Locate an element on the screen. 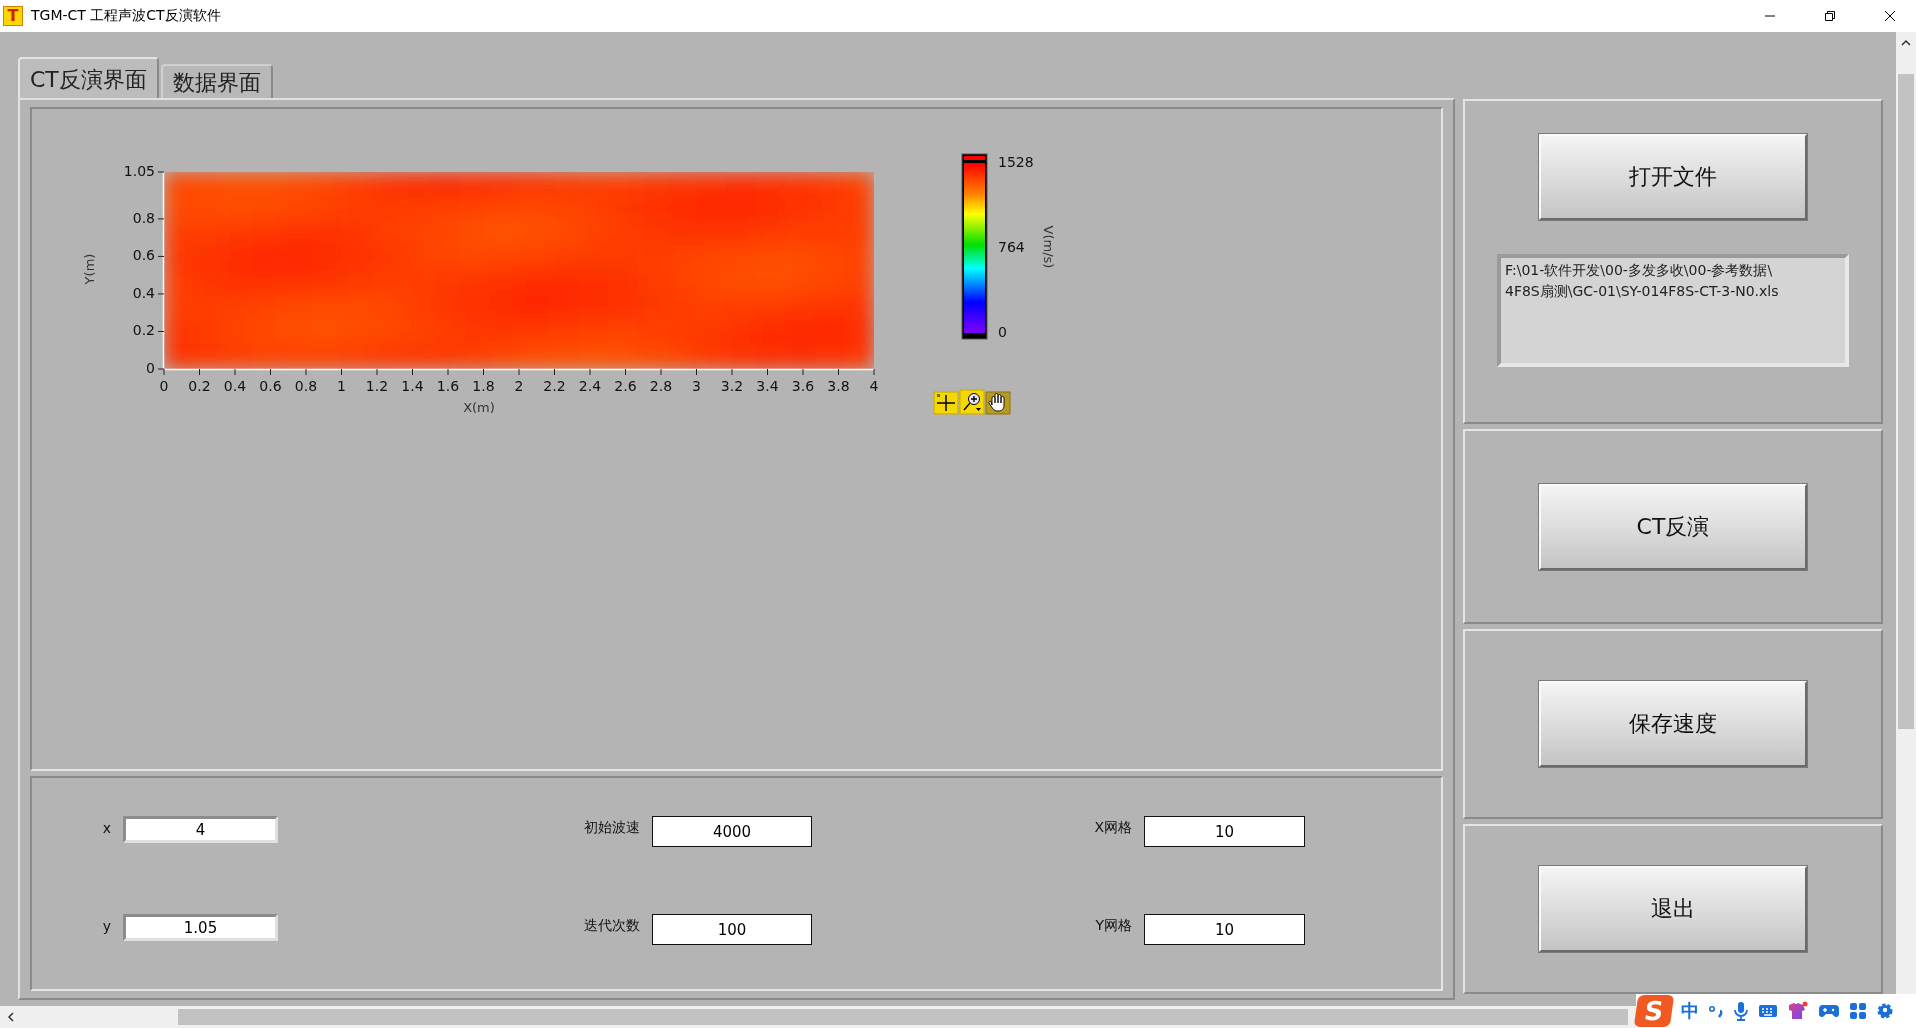 The height and width of the screenshot is (1028, 1916). tick-label: 3.8 is located at coordinates (838, 386).